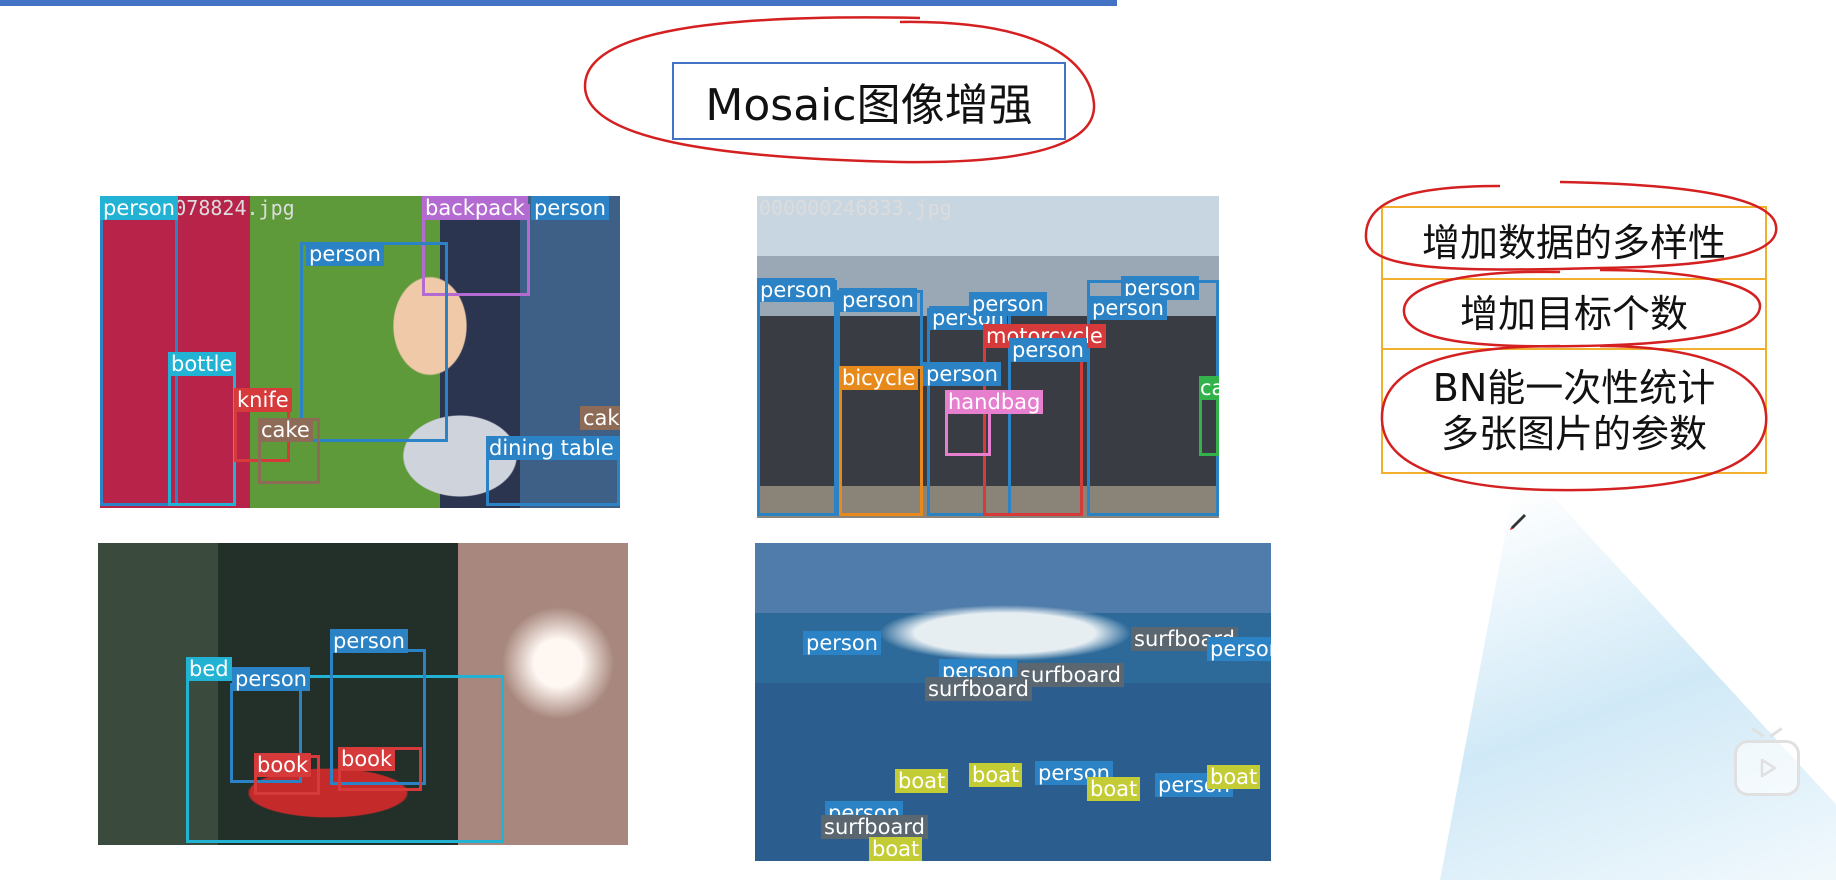  Describe the element at coordinates (209, 669) in the screenshot. I see `detection-label: bed` at that location.